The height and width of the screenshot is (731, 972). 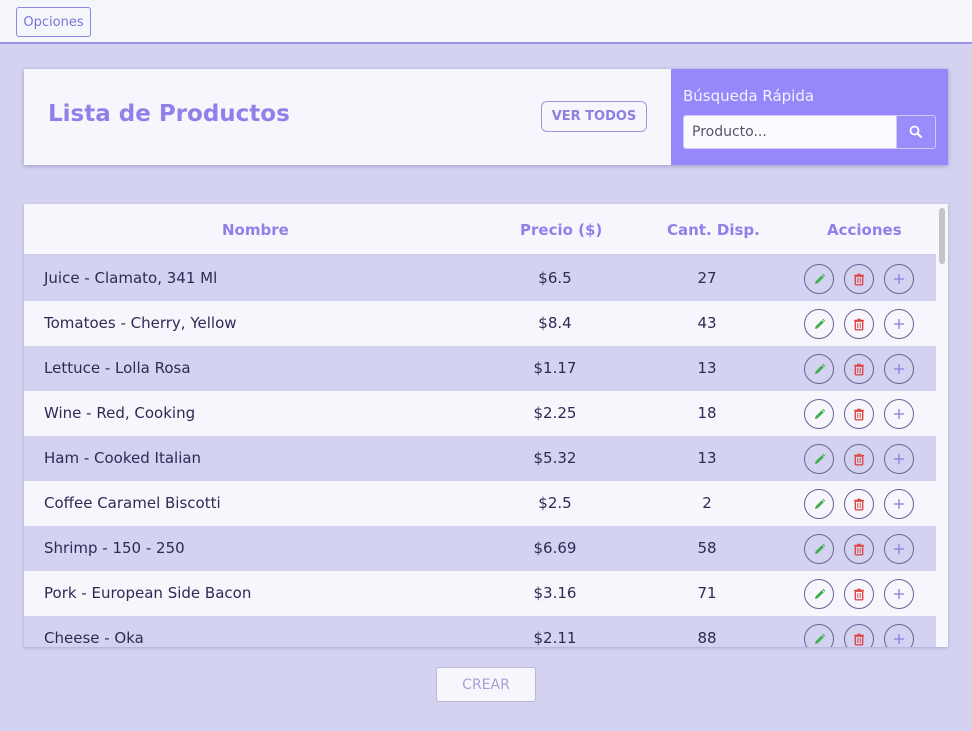 I want to click on product-quantity-cell: 58, so click(x=707, y=548).